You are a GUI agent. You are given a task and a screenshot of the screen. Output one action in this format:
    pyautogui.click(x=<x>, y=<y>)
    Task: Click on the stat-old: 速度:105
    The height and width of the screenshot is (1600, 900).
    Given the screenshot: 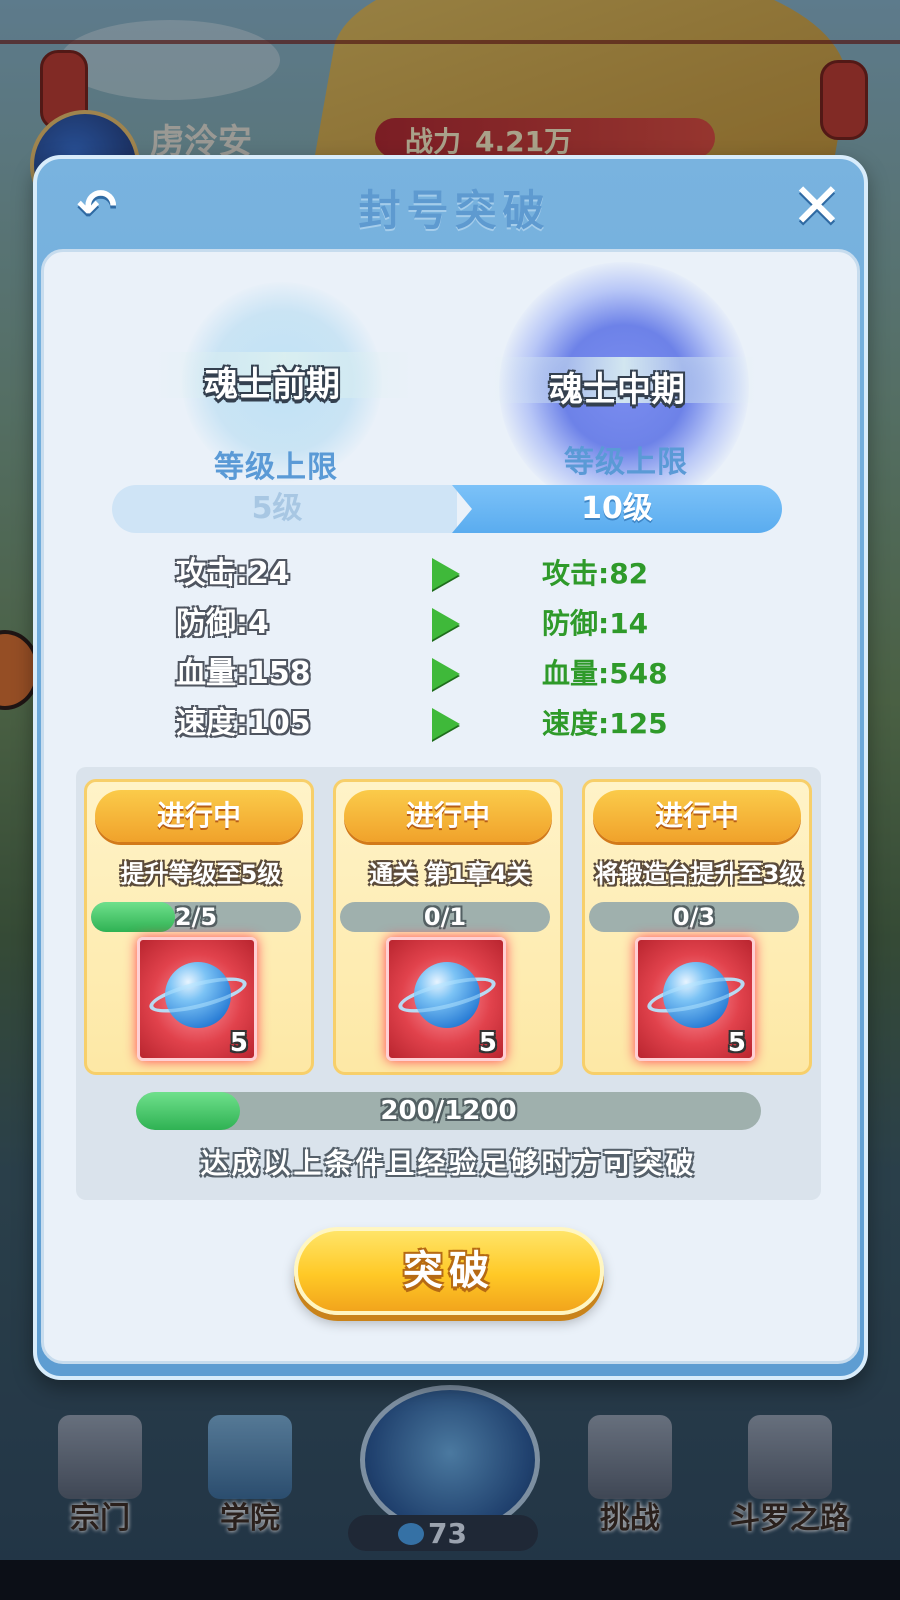 What is the action you would take?
    pyautogui.click(x=243, y=723)
    